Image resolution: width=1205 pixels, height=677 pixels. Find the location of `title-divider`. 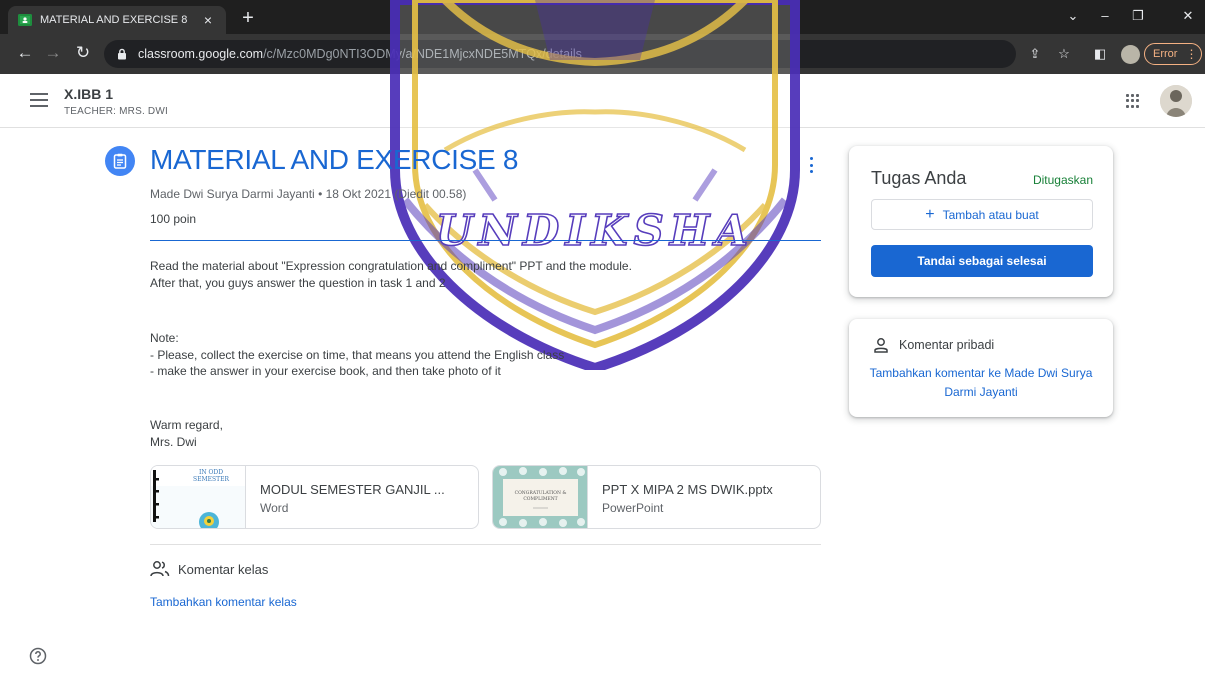

title-divider is located at coordinates (485, 240).